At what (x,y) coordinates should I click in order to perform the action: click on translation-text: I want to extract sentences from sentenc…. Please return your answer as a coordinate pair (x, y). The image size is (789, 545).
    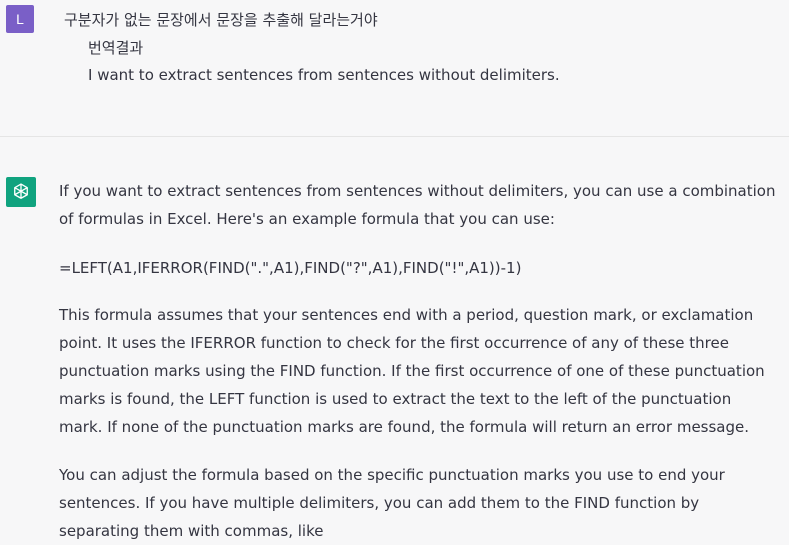
    Looking at the image, I should click on (324, 75).